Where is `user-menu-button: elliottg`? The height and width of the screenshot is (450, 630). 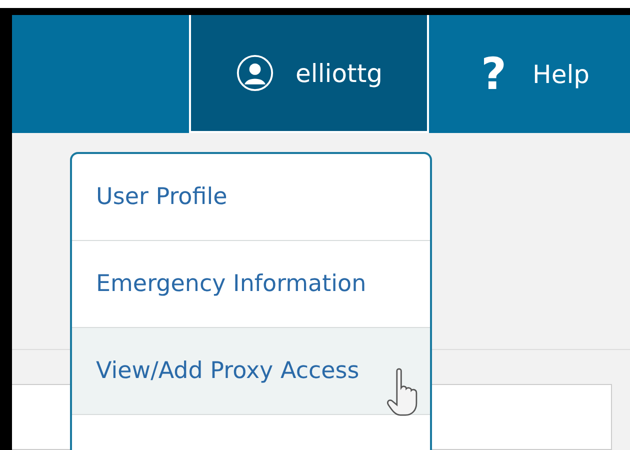 user-menu-button: elliottg is located at coordinates (309, 74).